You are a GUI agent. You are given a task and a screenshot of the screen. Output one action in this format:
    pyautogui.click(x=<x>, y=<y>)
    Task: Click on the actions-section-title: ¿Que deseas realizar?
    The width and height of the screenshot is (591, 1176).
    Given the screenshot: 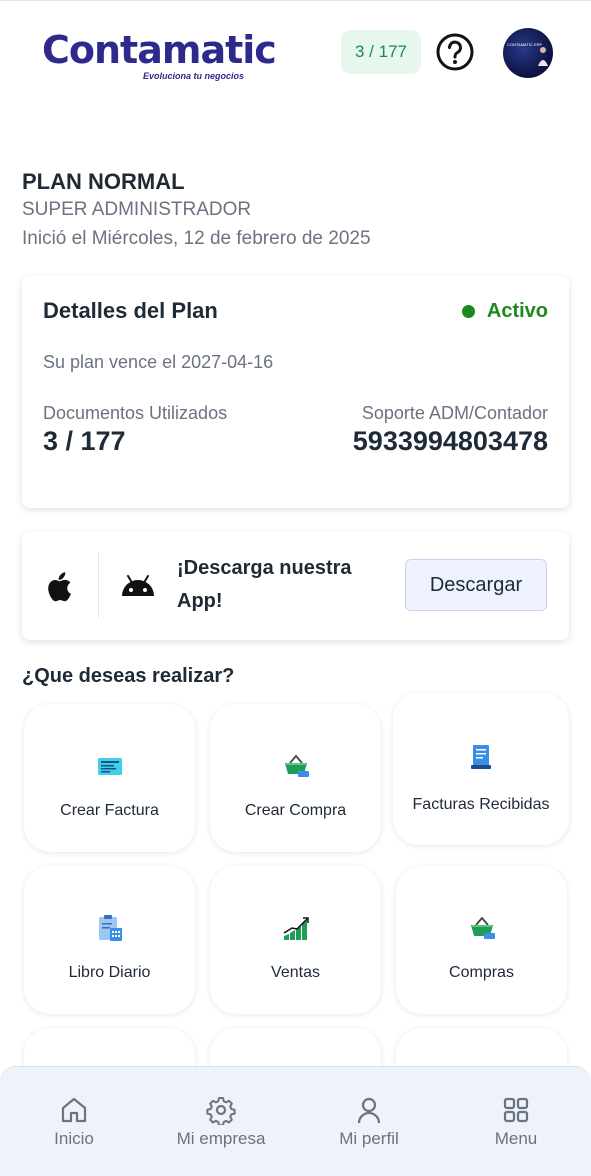 What is the action you would take?
    pyautogui.click(x=128, y=676)
    